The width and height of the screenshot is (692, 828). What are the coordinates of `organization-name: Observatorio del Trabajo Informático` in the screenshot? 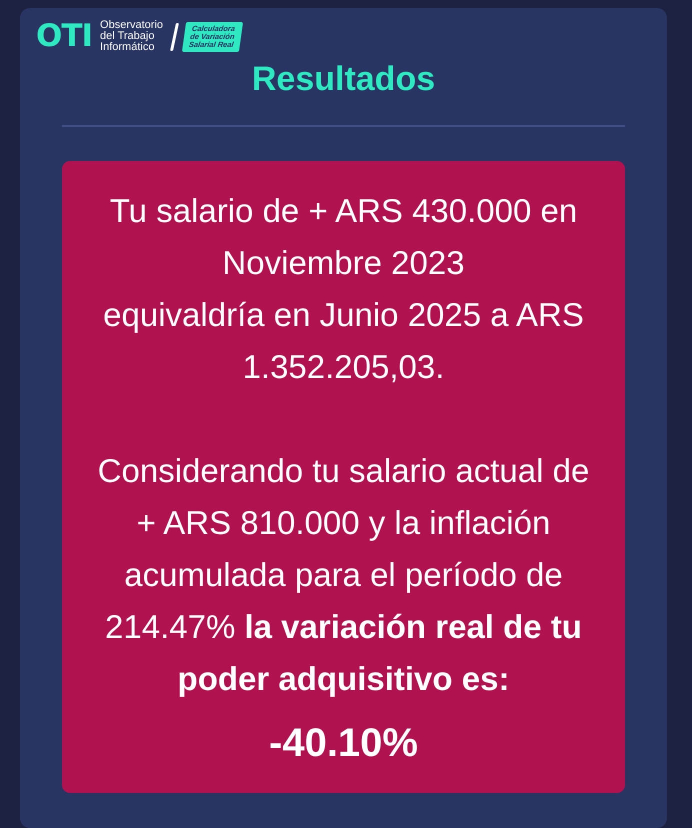 It's located at (132, 36).